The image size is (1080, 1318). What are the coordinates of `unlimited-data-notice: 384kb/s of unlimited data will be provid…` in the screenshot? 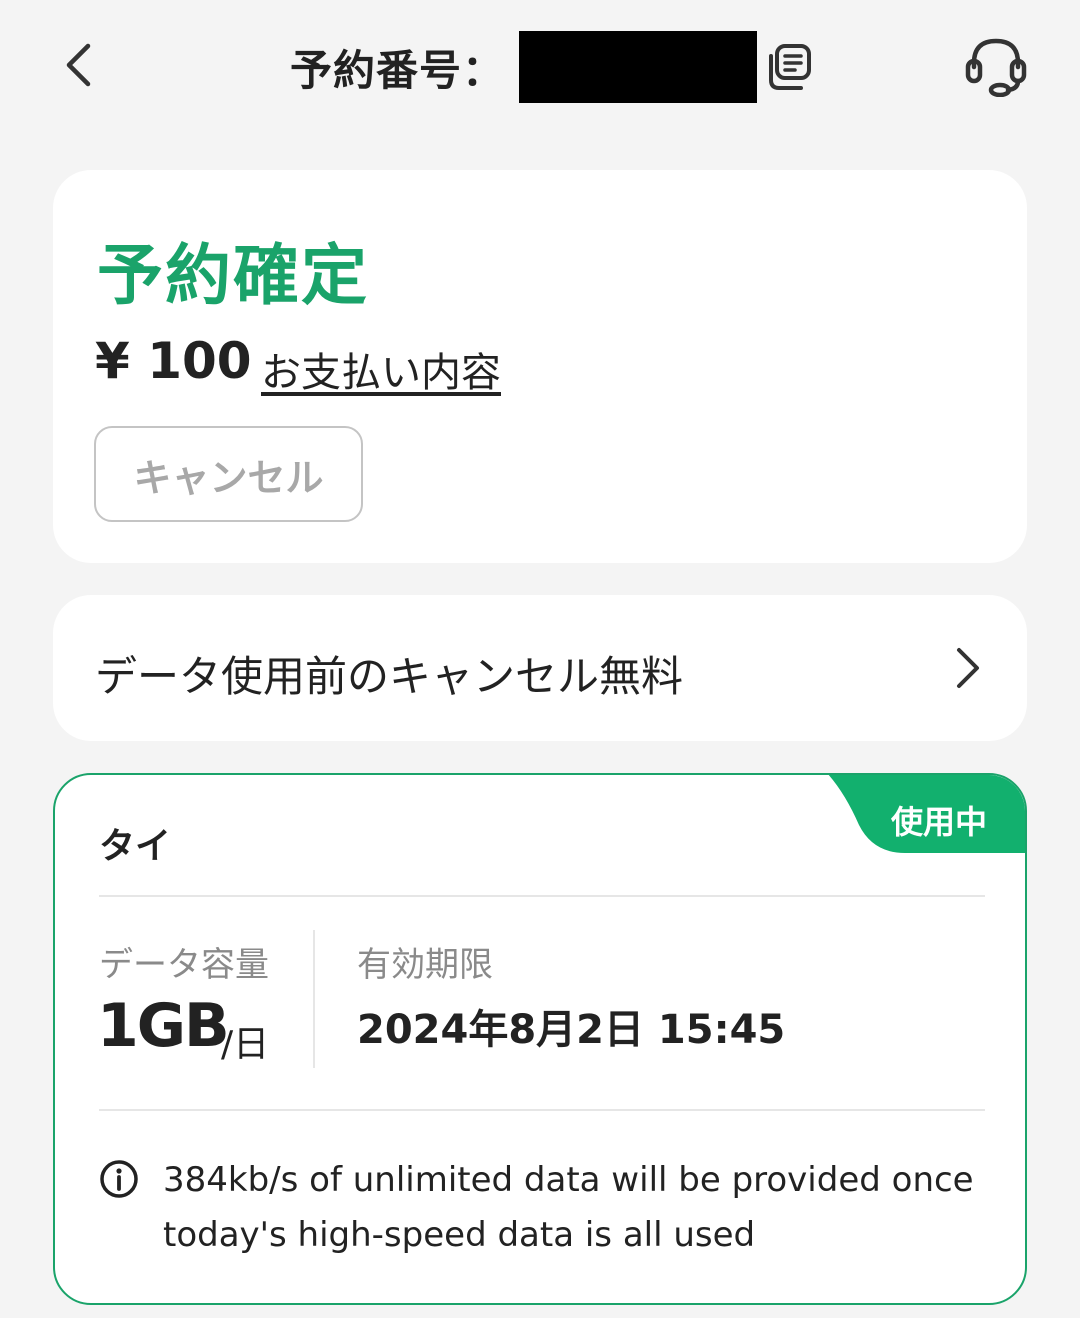 It's located at (568, 1207).